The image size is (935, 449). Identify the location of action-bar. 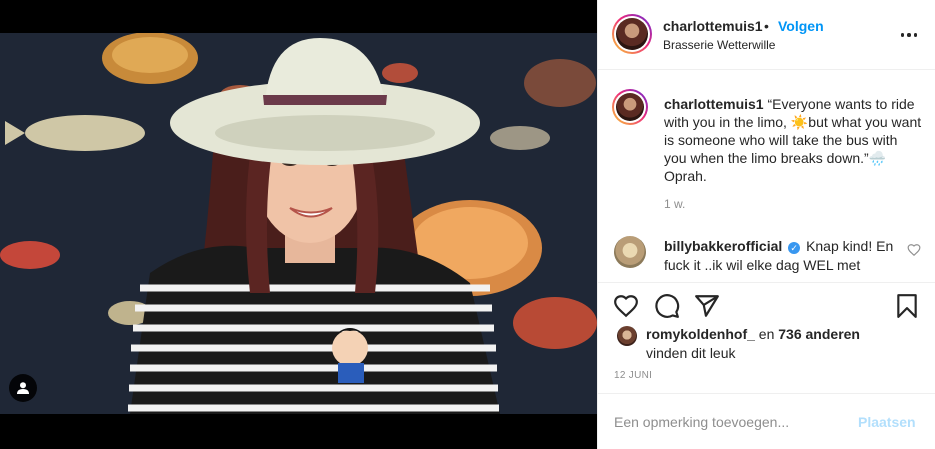
(766, 305).